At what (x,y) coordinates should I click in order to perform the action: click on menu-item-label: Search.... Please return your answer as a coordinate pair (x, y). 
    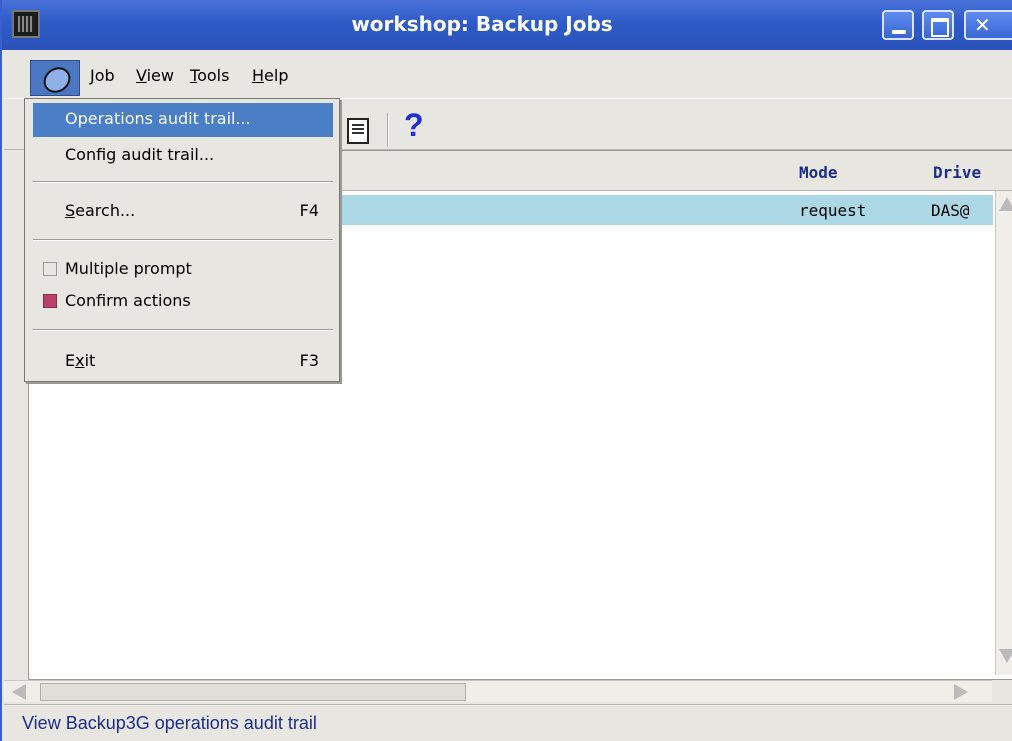
    Looking at the image, I should click on (100, 210).